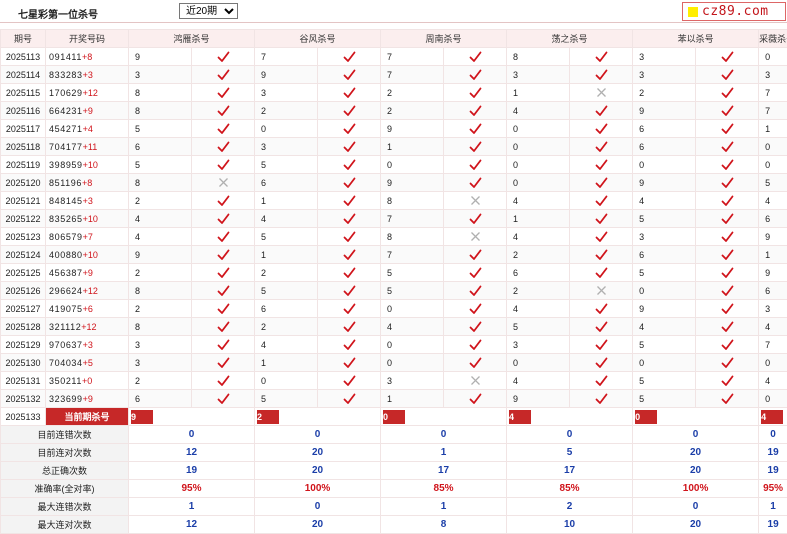 The height and width of the screenshot is (534, 787). What do you see at coordinates (90, 165) in the screenshot?
I see `draw-extra: +10` at bounding box center [90, 165].